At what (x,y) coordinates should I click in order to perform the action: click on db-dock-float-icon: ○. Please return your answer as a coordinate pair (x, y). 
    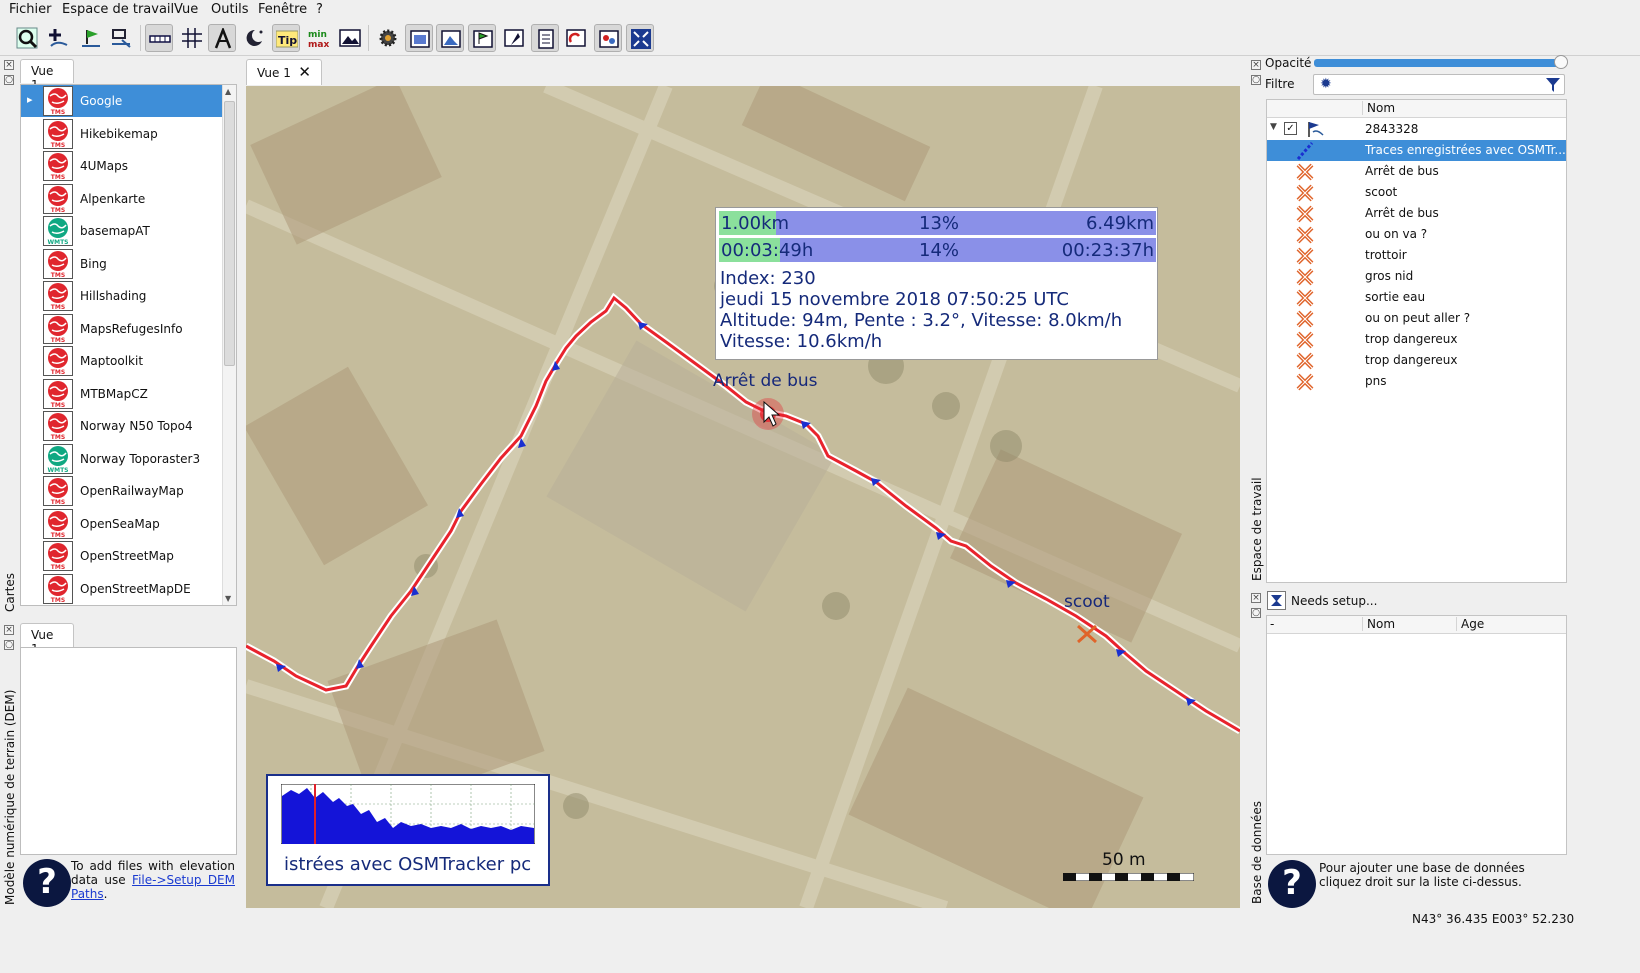
    Looking at the image, I should click on (1256, 613).